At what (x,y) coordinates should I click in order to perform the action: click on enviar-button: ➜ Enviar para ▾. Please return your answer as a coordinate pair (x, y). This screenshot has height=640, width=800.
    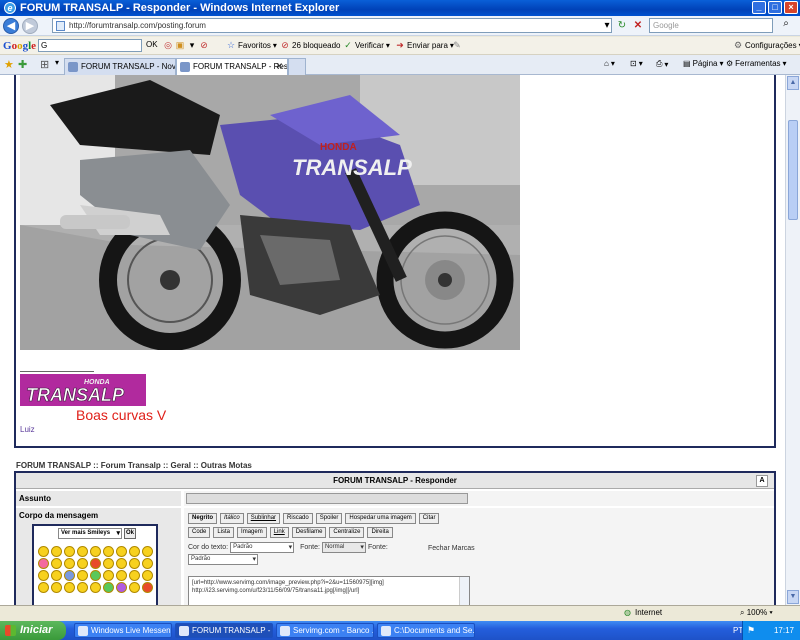
    Looking at the image, I should click on (424, 45).